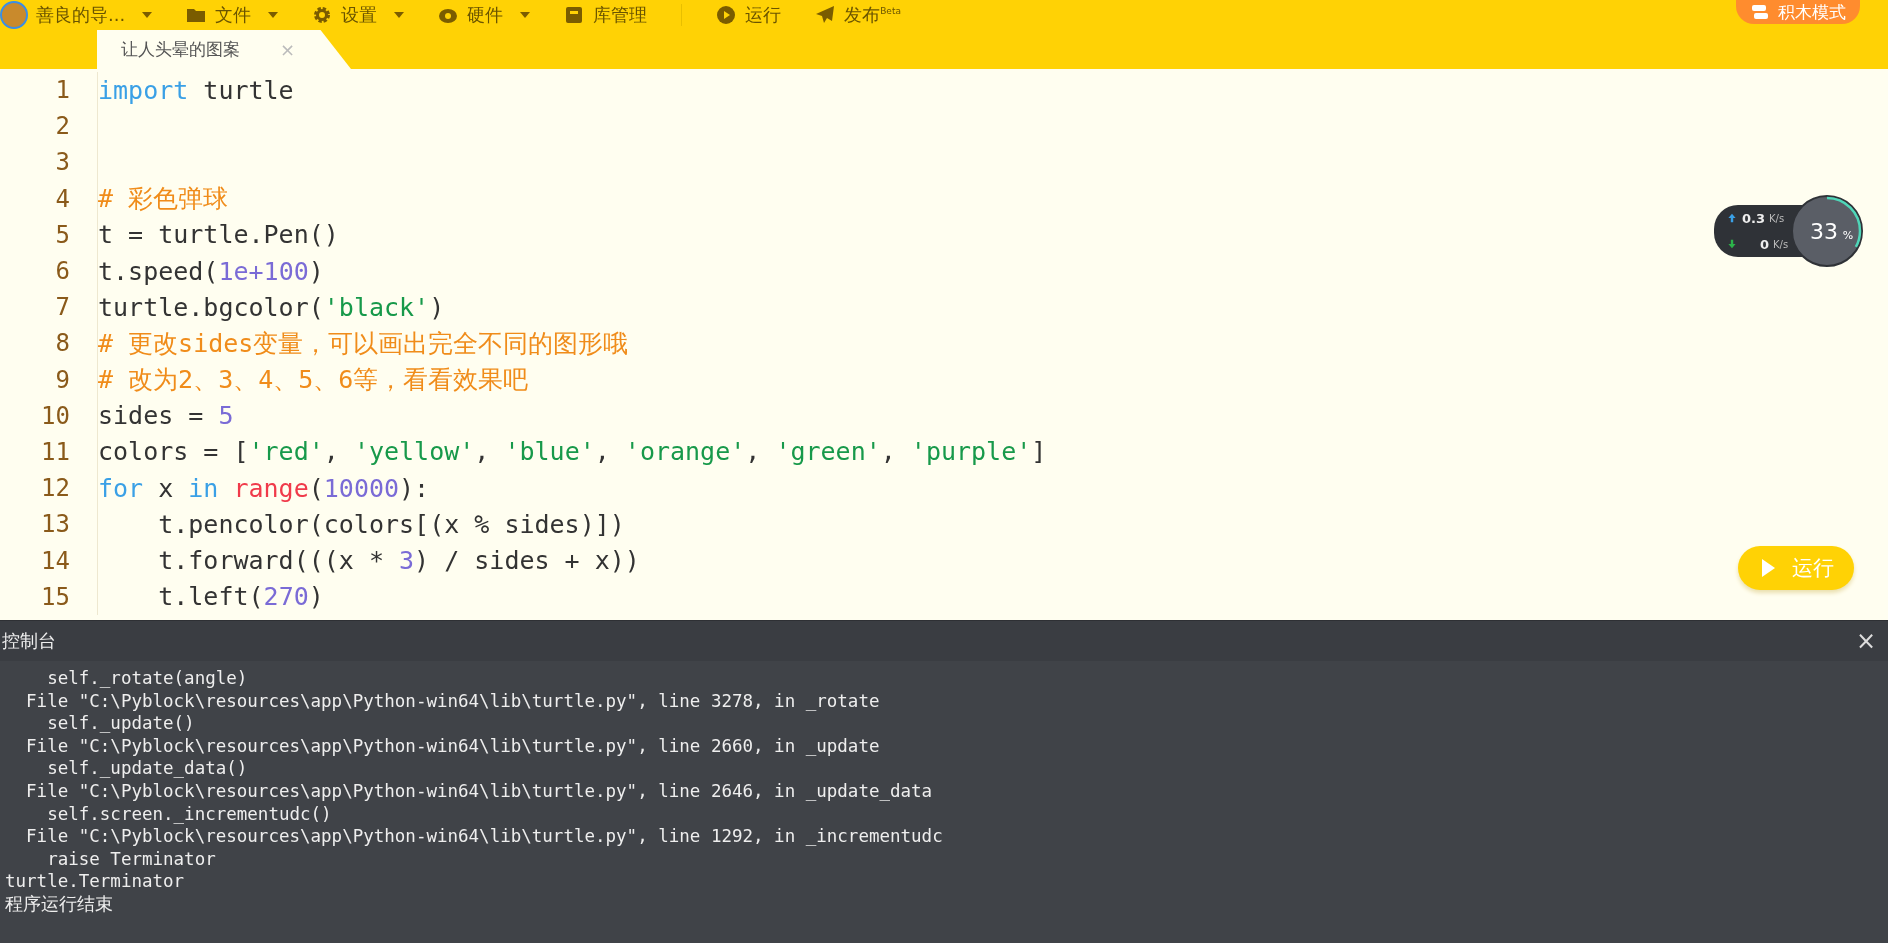 The height and width of the screenshot is (943, 1888). What do you see at coordinates (62, 126) in the screenshot?
I see `line-number: 2` at bounding box center [62, 126].